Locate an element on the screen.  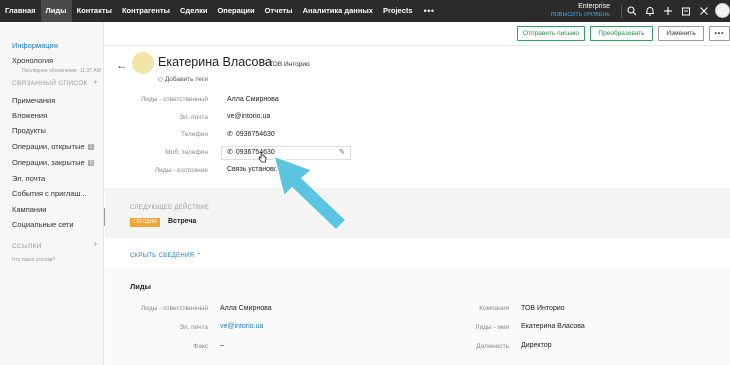
settings-icon is located at coordinates (704, 11).